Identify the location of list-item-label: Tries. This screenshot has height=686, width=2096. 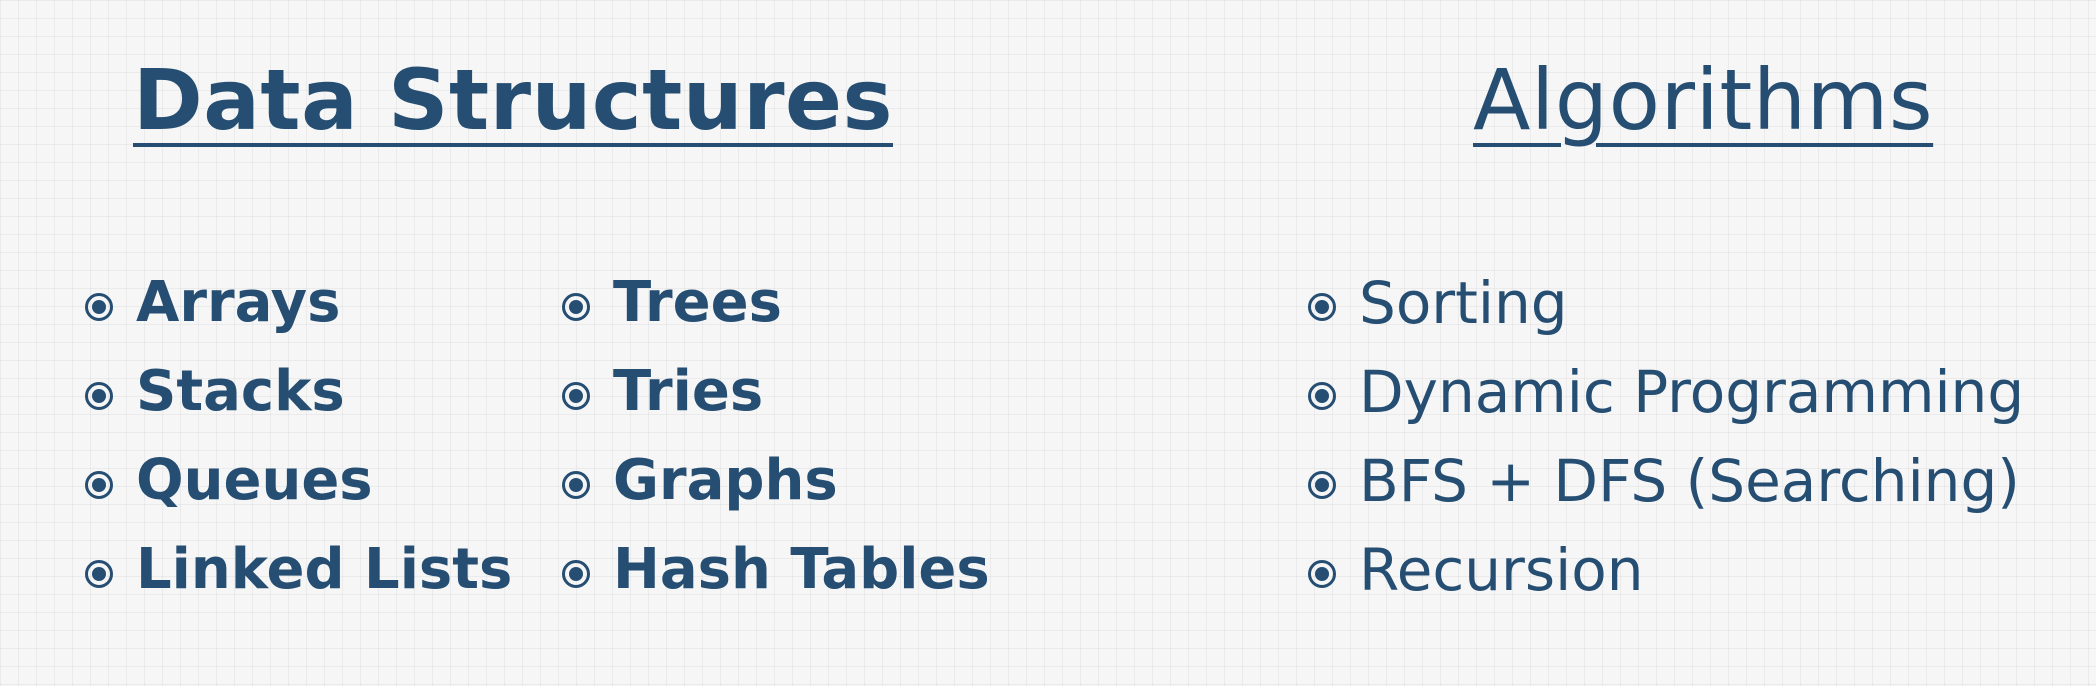
(688, 391).